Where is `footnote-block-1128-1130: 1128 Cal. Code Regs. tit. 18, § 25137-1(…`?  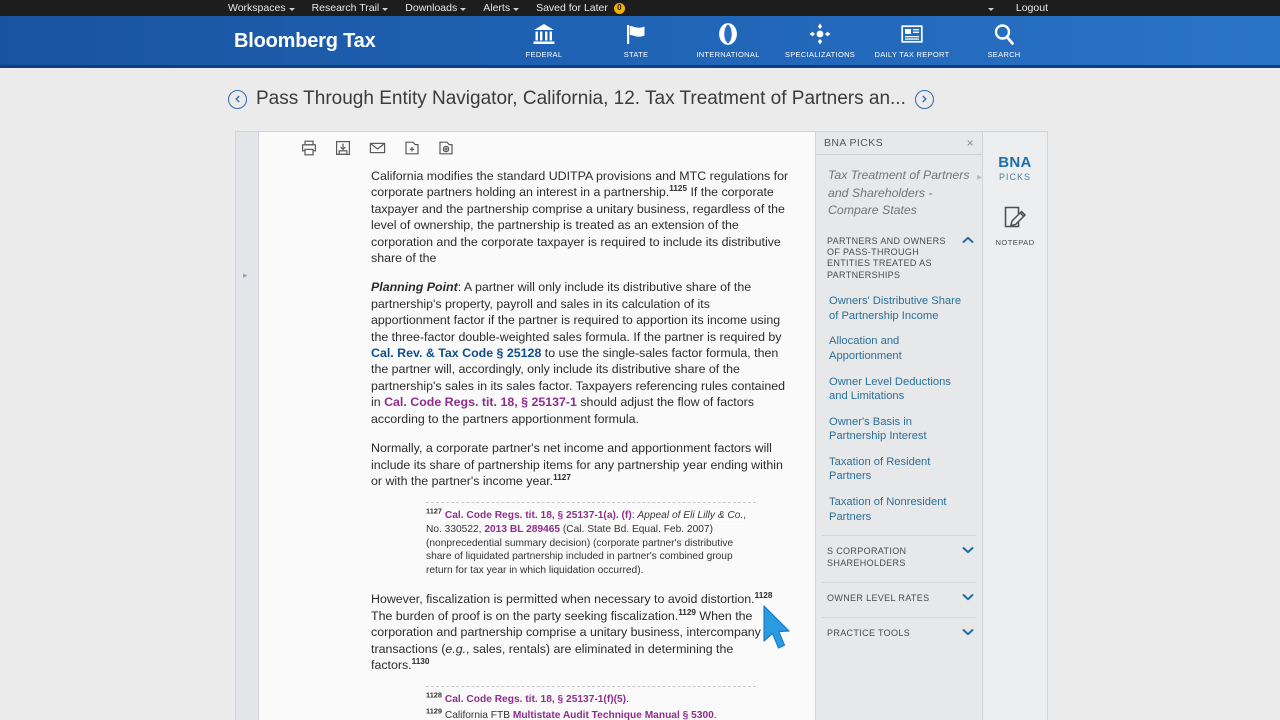
footnote-block-1128-1130: 1128 Cal. Code Regs. tit. 18, § 25137-1(… is located at coordinates (591, 703).